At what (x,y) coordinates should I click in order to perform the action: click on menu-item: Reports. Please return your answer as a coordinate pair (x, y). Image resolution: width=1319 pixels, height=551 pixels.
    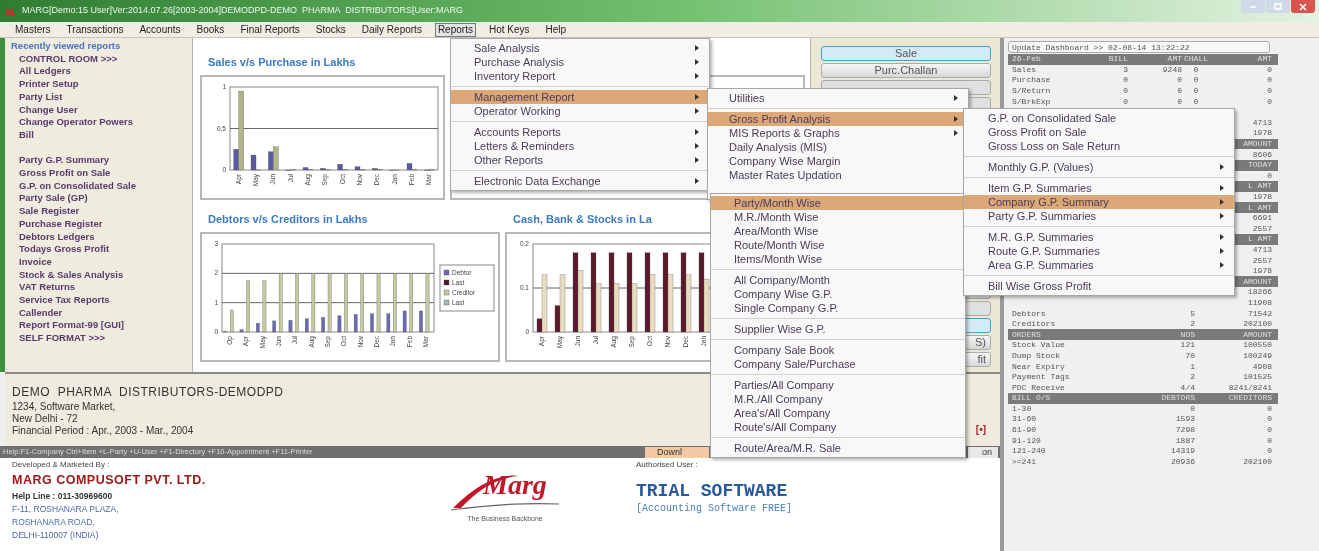
    Looking at the image, I should click on (455, 29).